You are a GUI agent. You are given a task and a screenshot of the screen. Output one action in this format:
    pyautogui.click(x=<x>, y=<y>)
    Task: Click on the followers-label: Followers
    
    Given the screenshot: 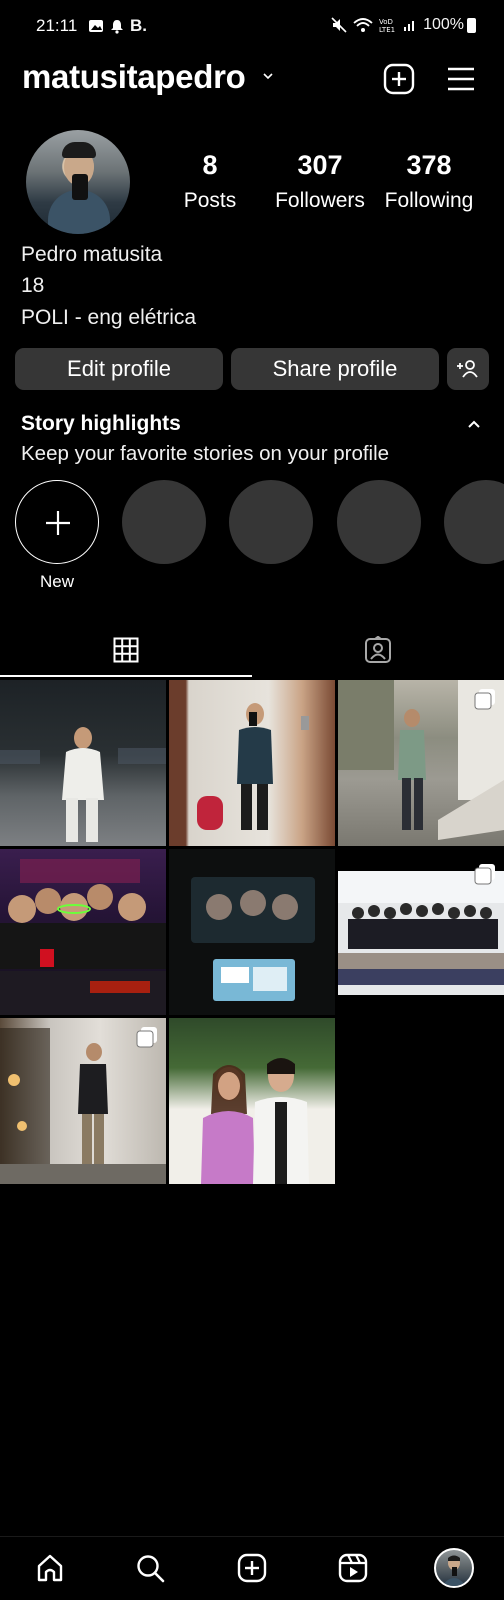 What is the action you would take?
    pyautogui.click(x=320, y=200)
    